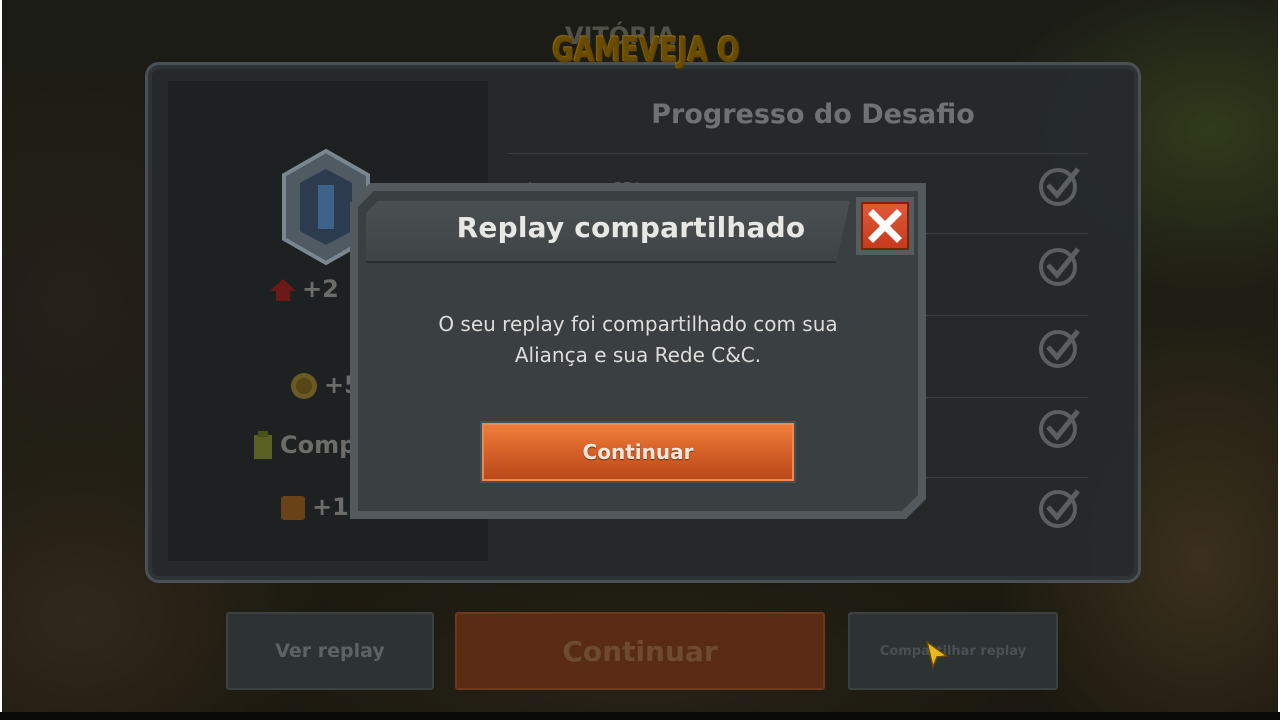  I want to click on dialog-message-line-1: O seu replay foi compartilhado com sua, so click(638, 324).